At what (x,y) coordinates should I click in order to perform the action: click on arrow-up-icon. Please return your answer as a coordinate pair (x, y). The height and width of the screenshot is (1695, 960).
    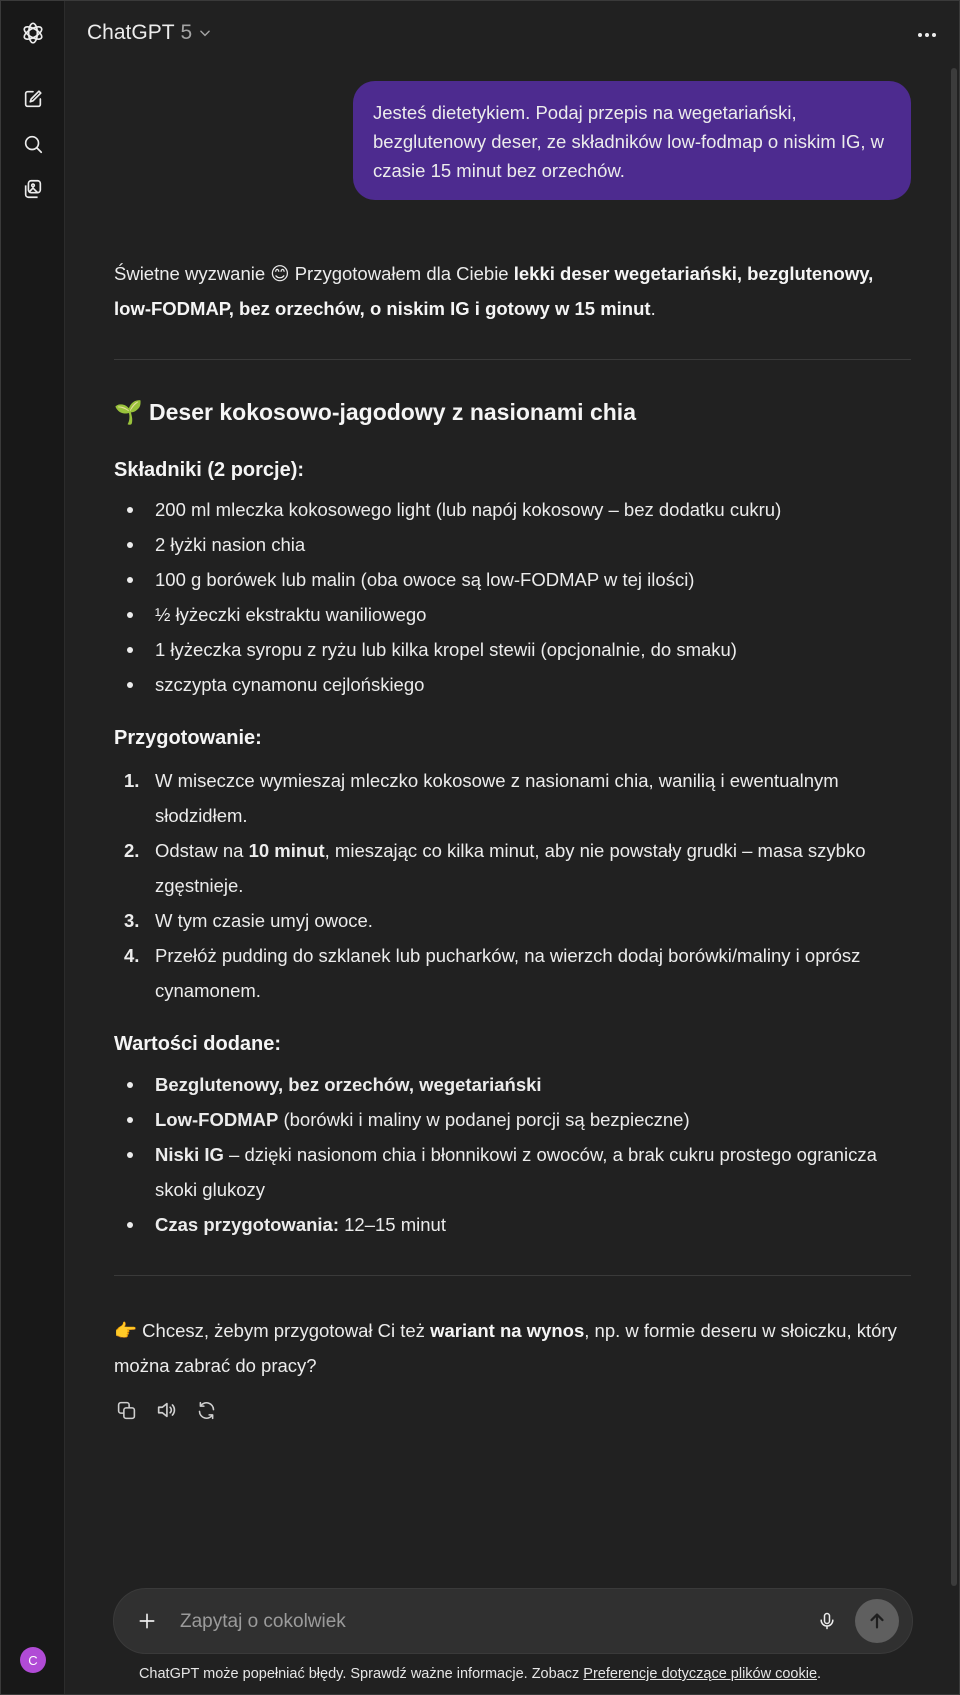
    Looking at the image, I should click on (877, 1621).